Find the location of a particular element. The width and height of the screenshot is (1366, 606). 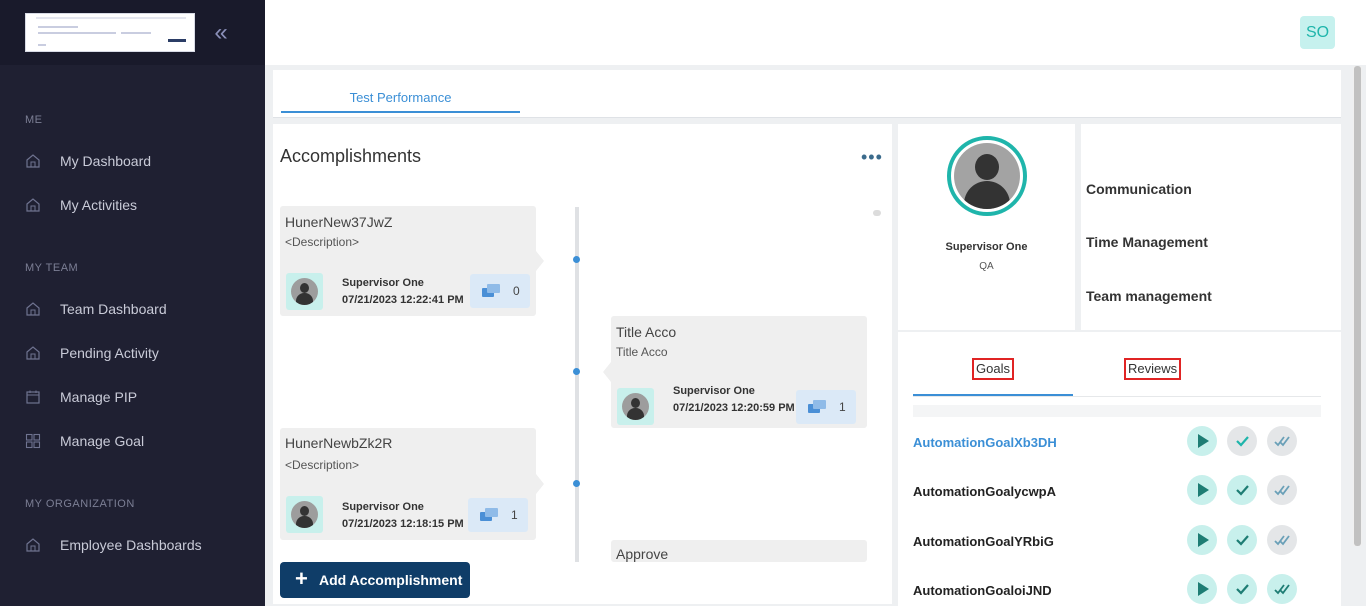

top-header is located at coordinates (815, 32).